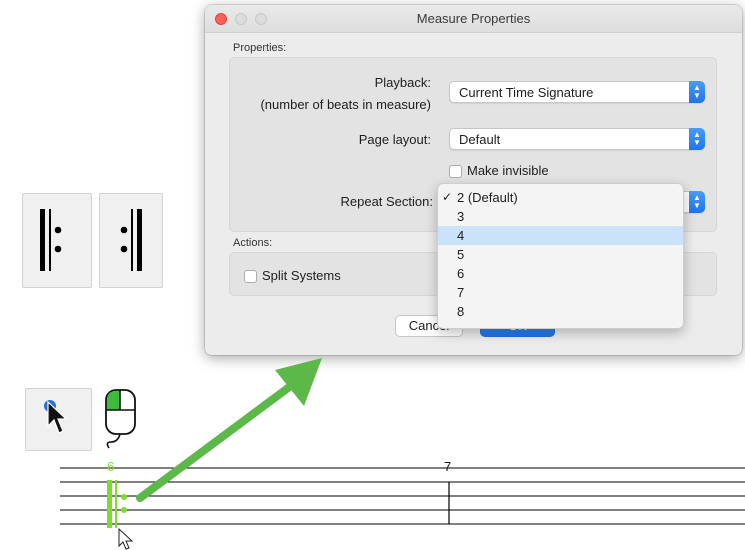 This screenshot has width=745, height=550. Describe the element at coordinates (345, 104) in the screenshot. I see `playback-sublabel: (number of beats in measure)` at that location.